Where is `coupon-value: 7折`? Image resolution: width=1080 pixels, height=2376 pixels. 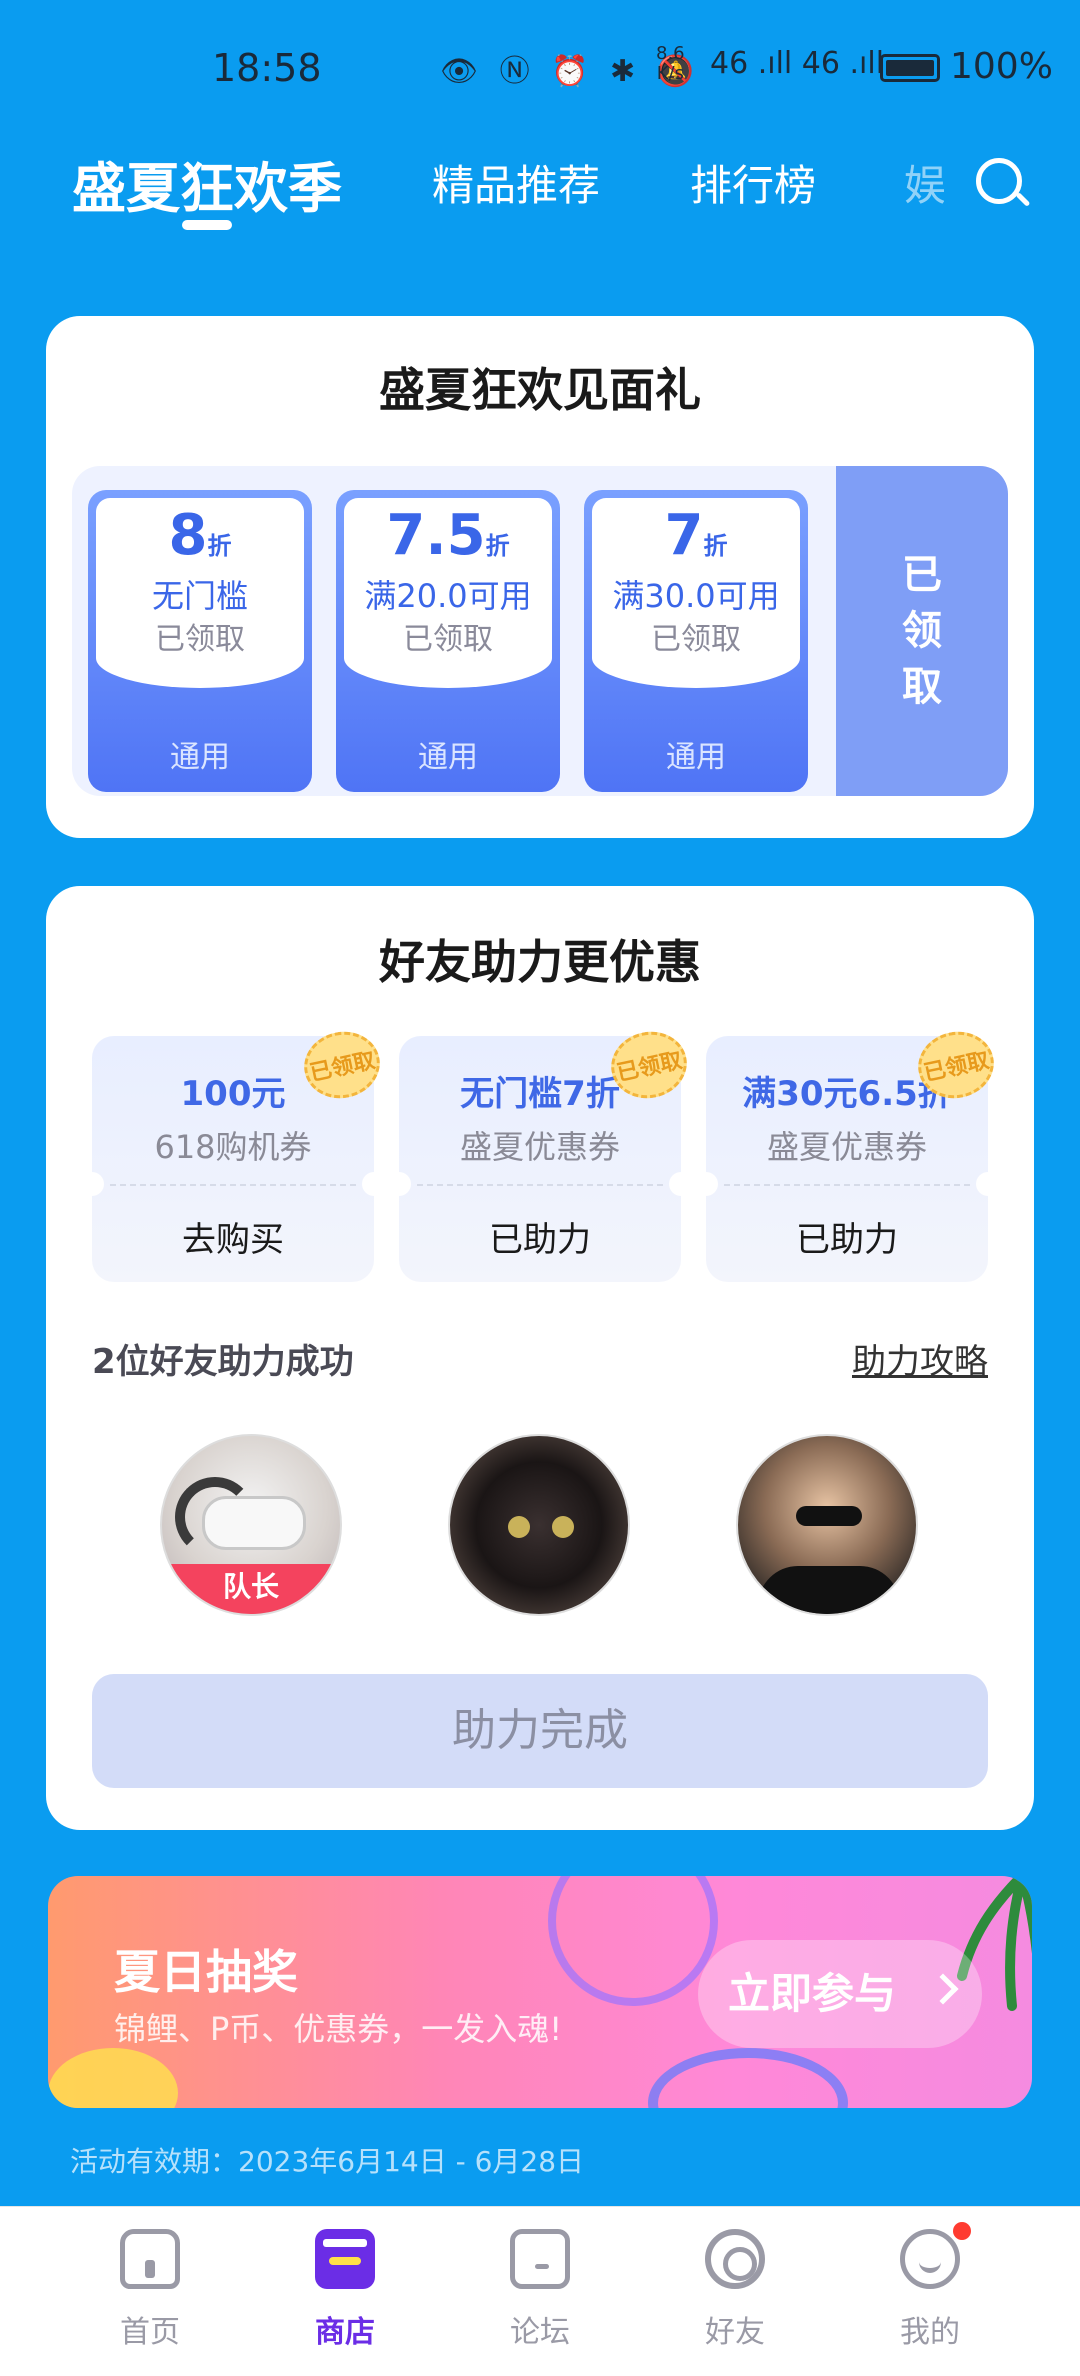
coupon-value: 7折 is located at coordinates (696, 535).